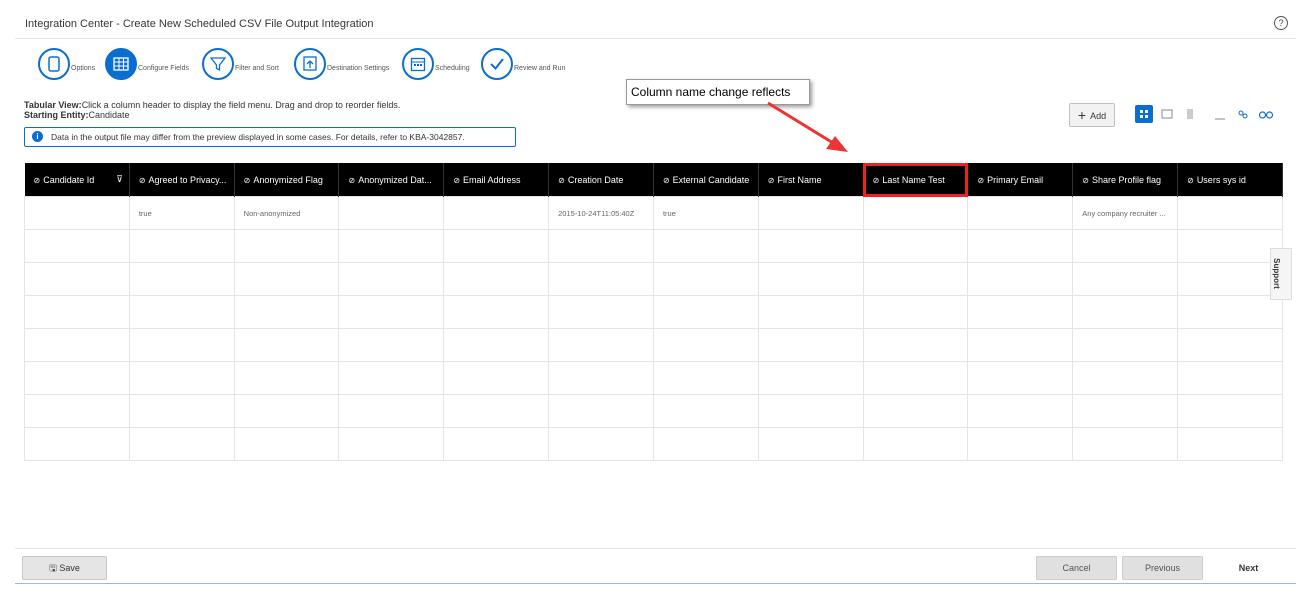 The image size is (1311, 599). What do you see at coordinates (1243, 114) in the screenshot?
I see `link-icon` at bounding box center [1243, 114].